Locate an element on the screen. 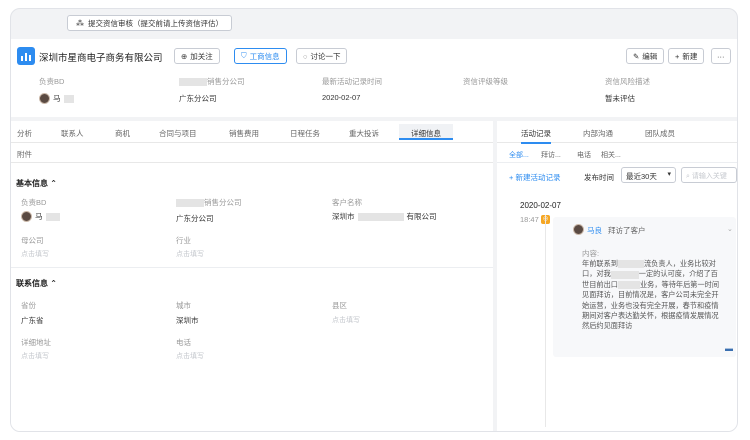 Image resolution: width=750 pixels, height=440 pixels. author-avatar is located at coordinates (578, 229).